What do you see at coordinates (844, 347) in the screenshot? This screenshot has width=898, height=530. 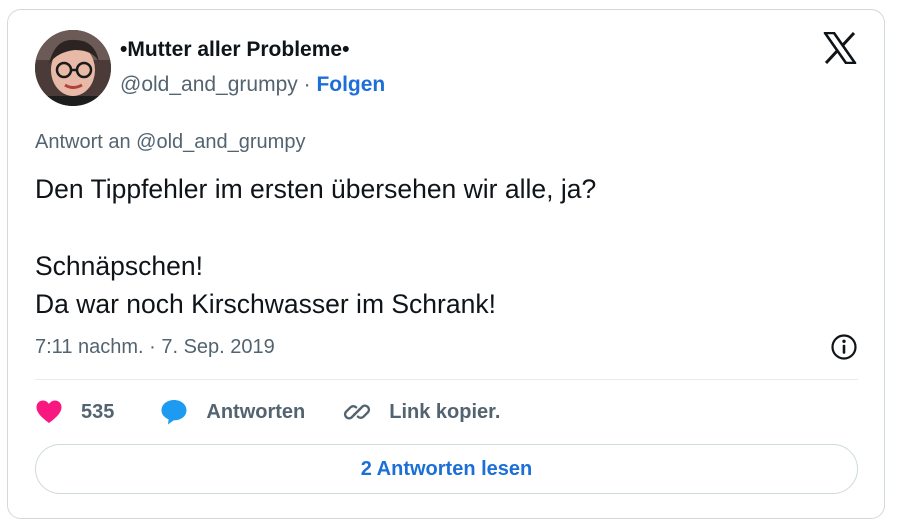 I see `info-icon` at bounding box center [844, 347].